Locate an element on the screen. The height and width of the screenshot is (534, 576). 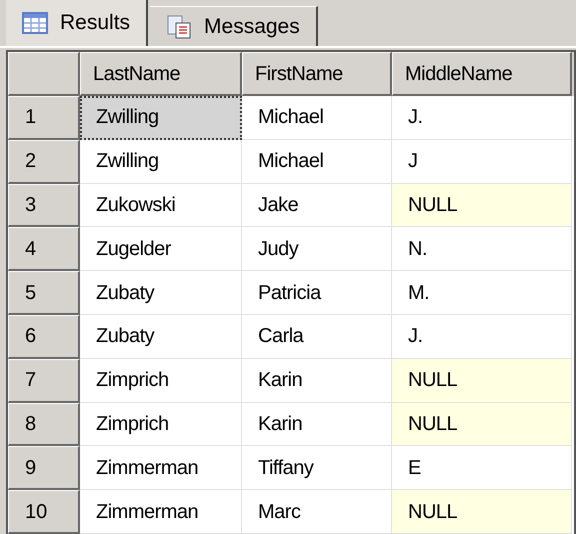
column-header: LastName is located at coordinates (161, 74).